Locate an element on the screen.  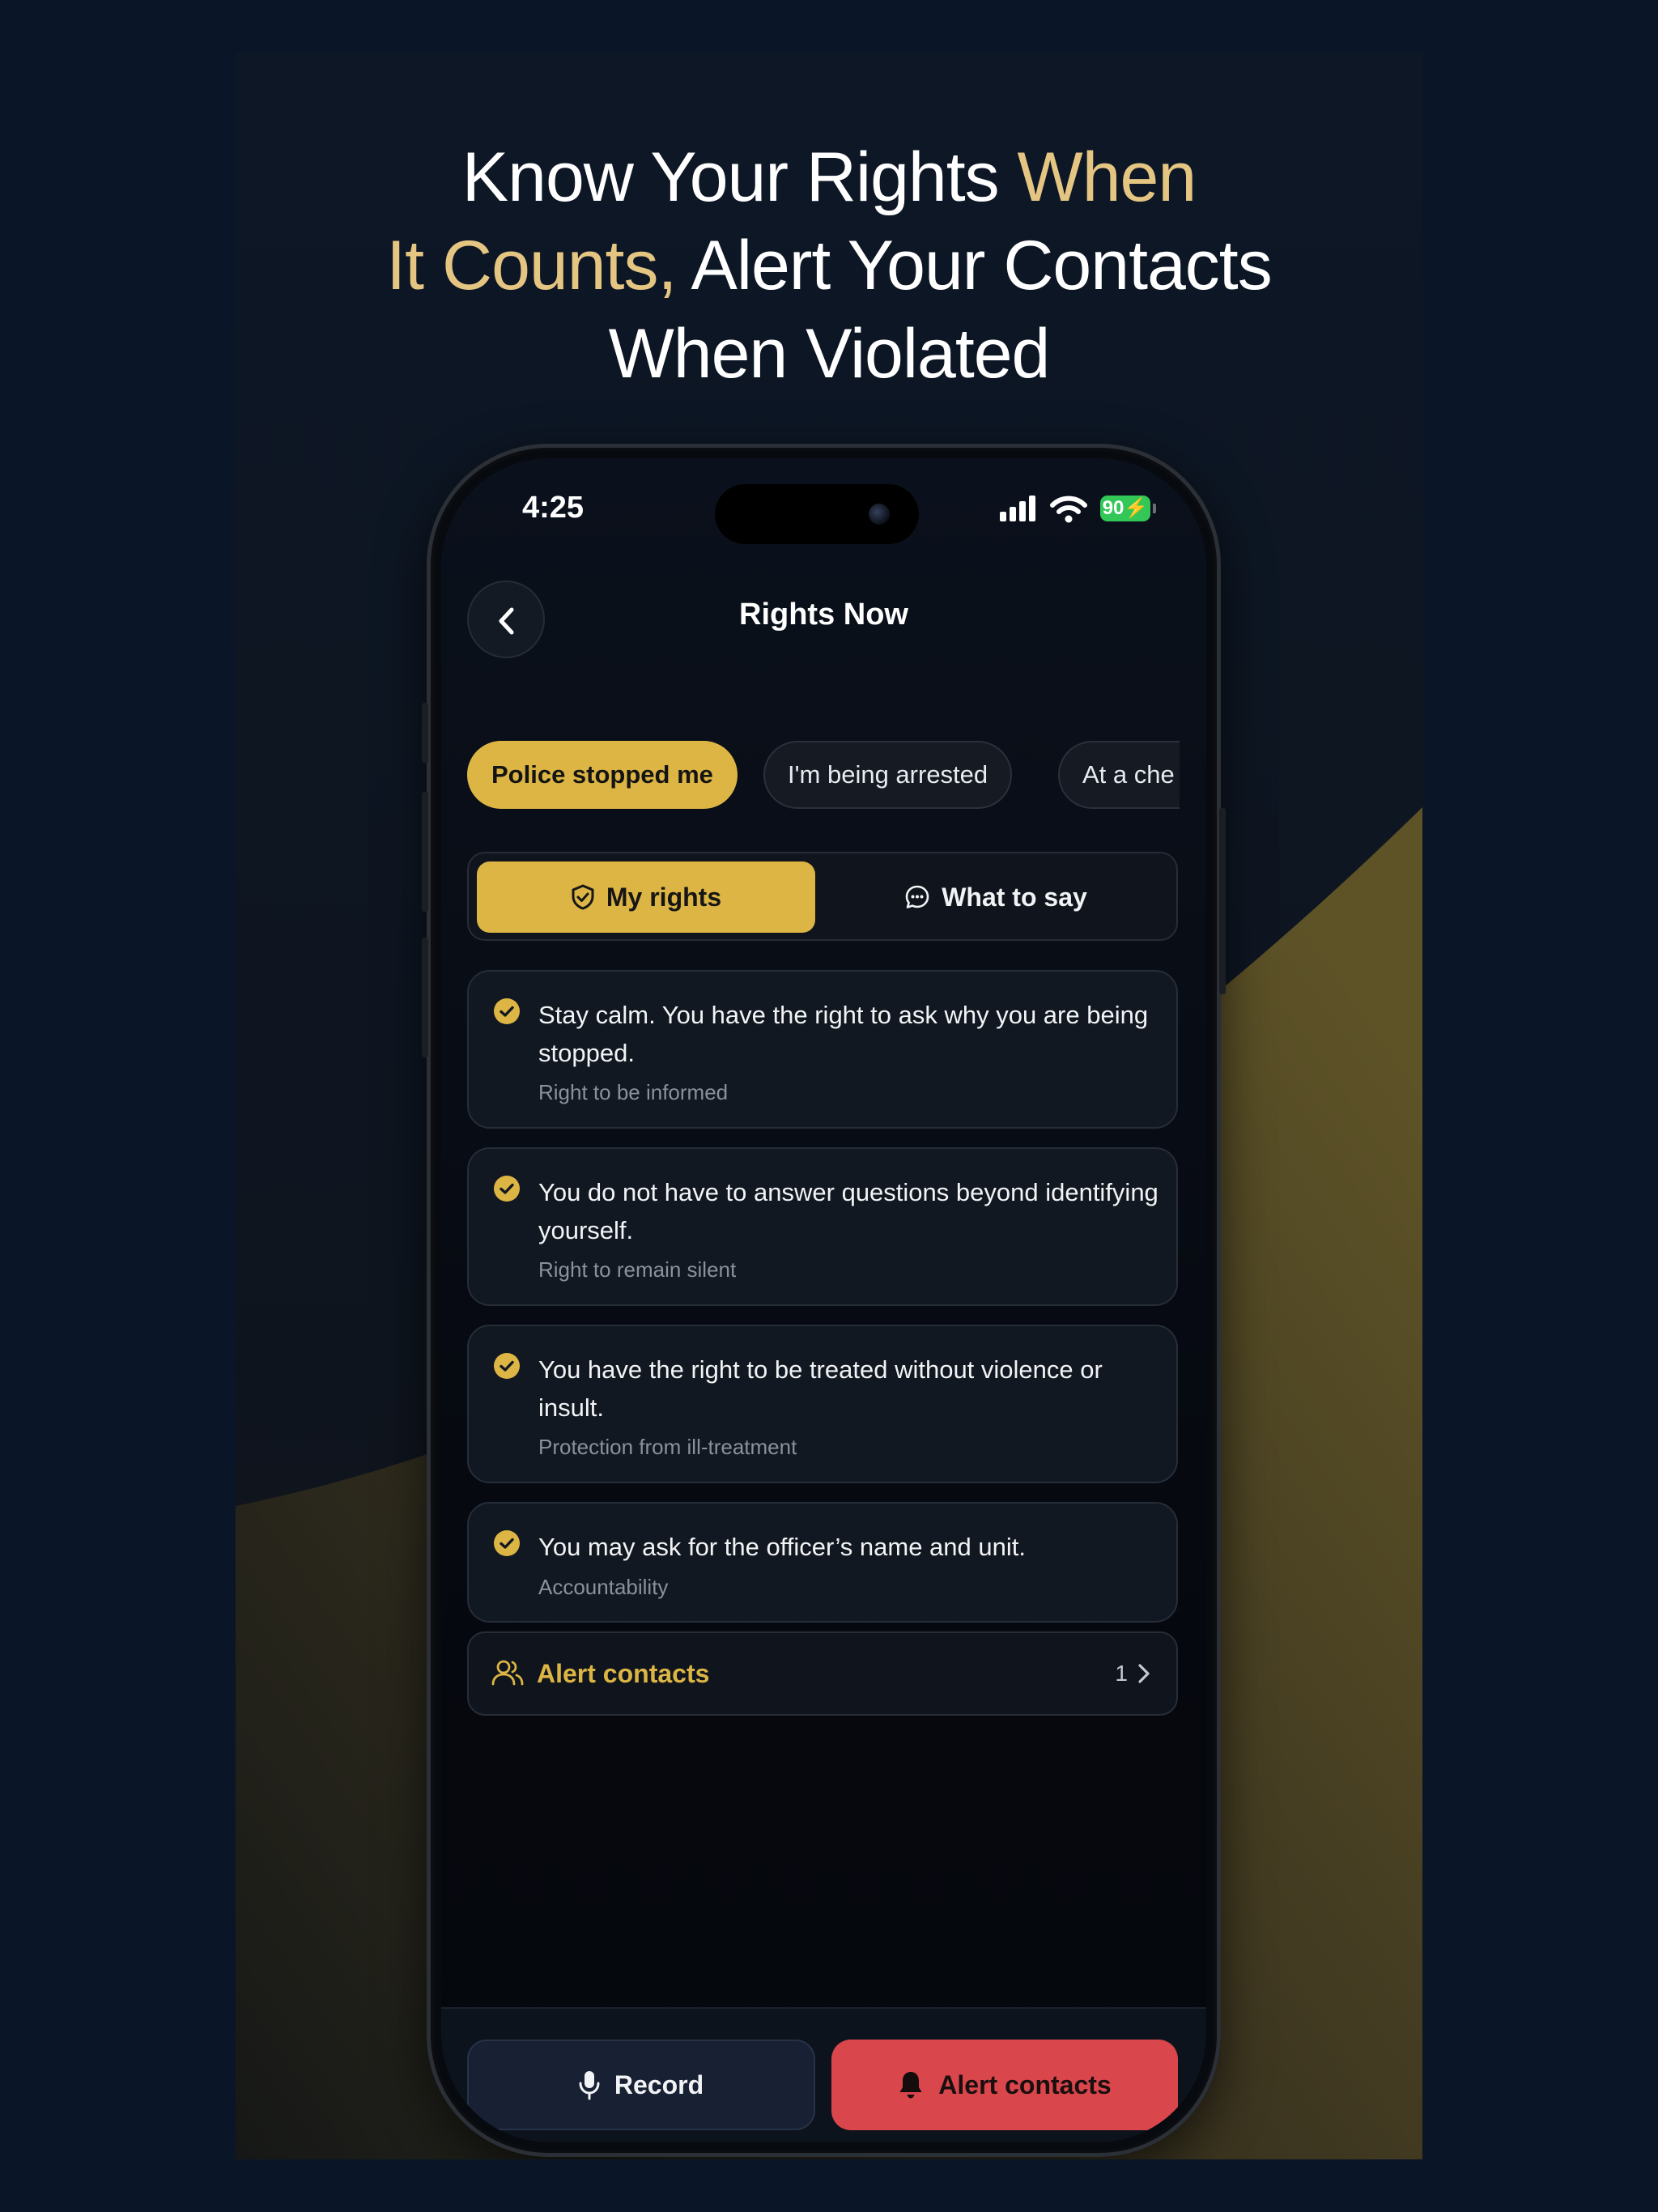
power-button is located at coordinates (1222, 901).